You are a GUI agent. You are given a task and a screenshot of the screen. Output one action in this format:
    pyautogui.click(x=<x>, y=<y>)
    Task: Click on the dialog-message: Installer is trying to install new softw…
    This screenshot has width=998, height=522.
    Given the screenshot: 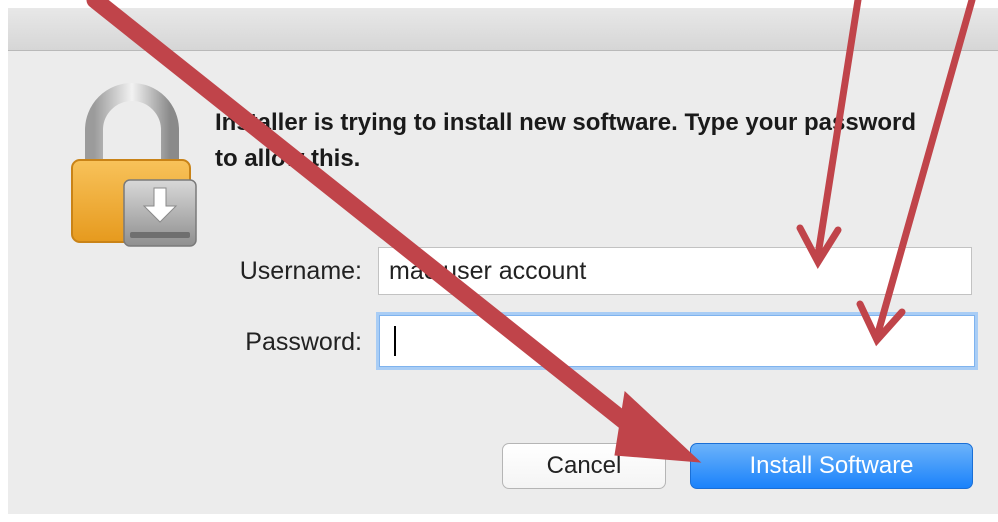 What is the action you would take?
    pyautogui.click(x=566, y=140)
    